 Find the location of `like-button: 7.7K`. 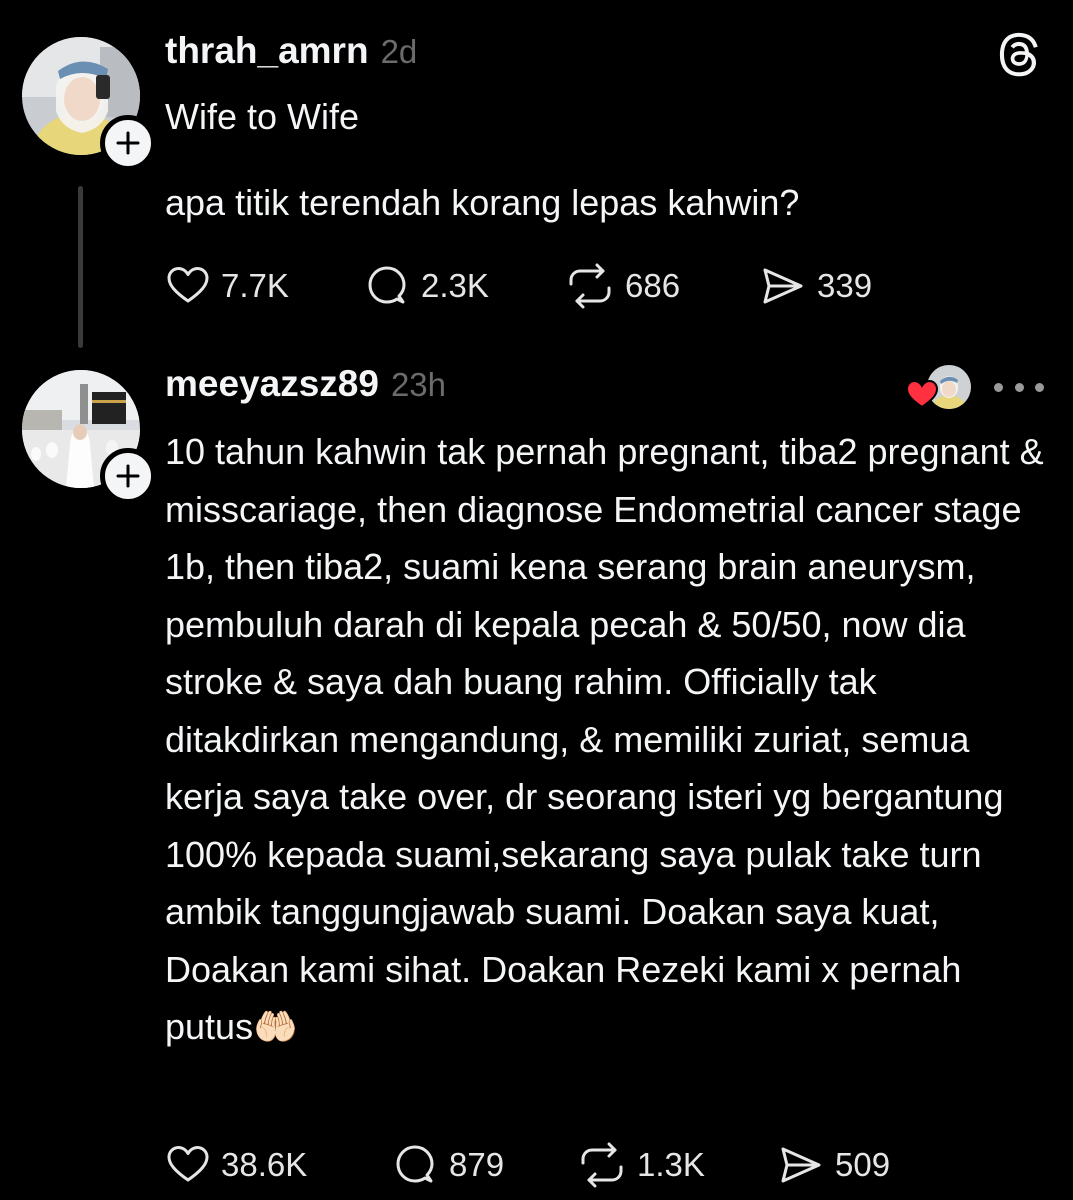

like-button: 7.7K is located at coordinates (227, 286).